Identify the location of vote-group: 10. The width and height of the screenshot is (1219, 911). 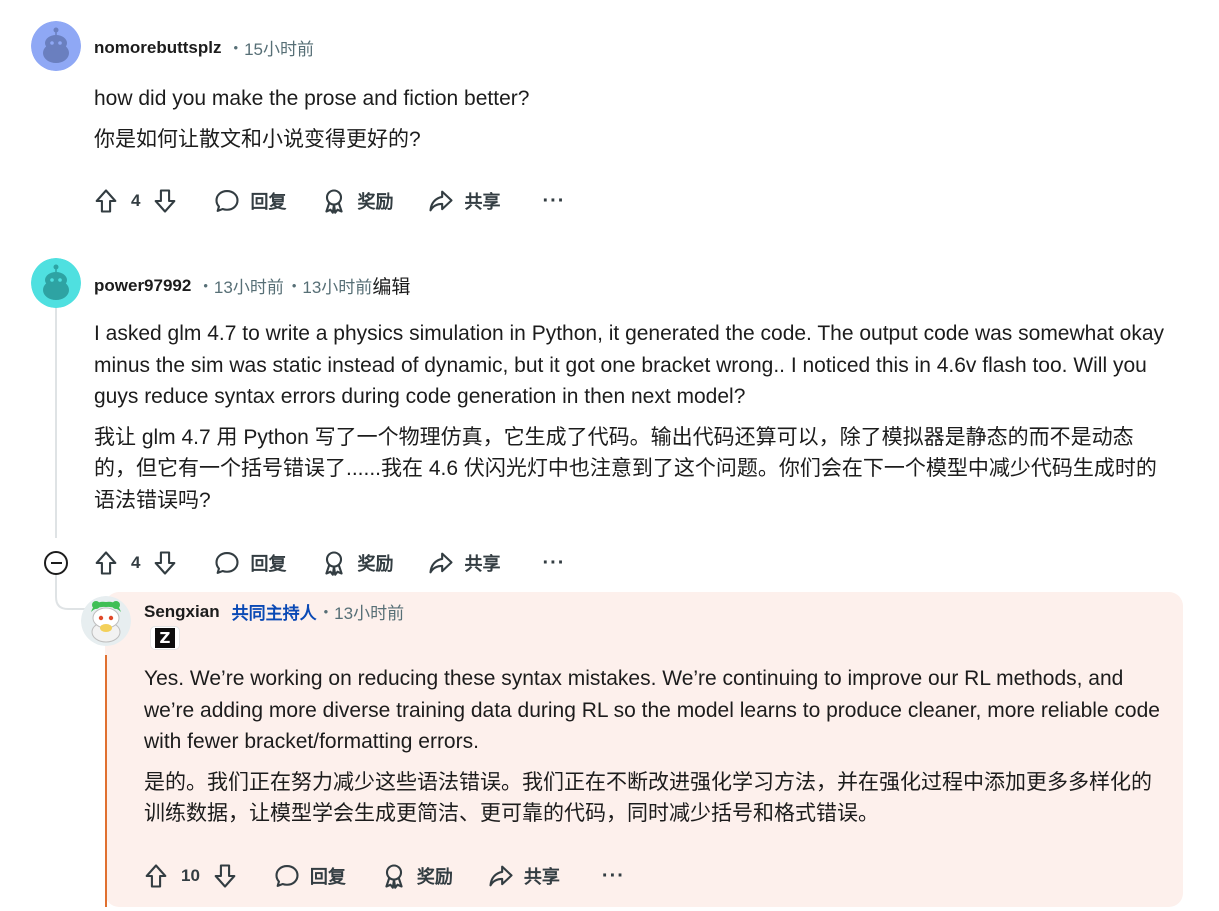
(190, 876).